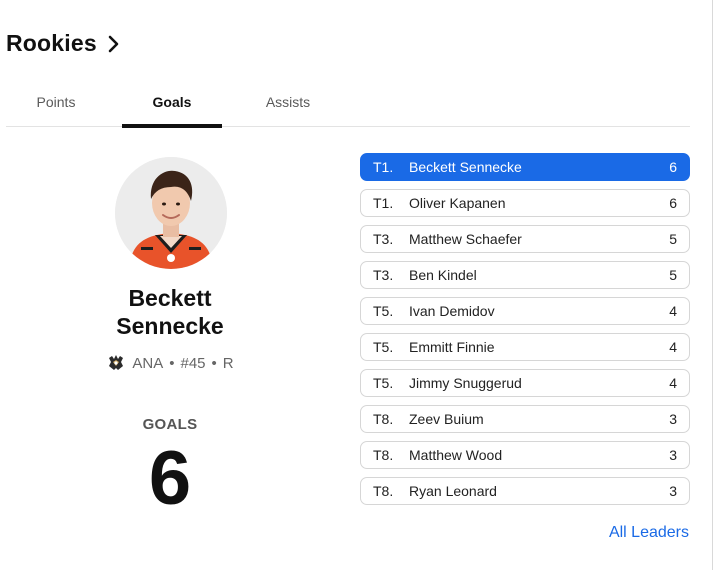 The height and width of the screenshot is (570, 715). What do you see at coordinates (170, 312) in the screenshot?
I see `player-name: Beckett Sennecke` at bounding box center [170, 312].